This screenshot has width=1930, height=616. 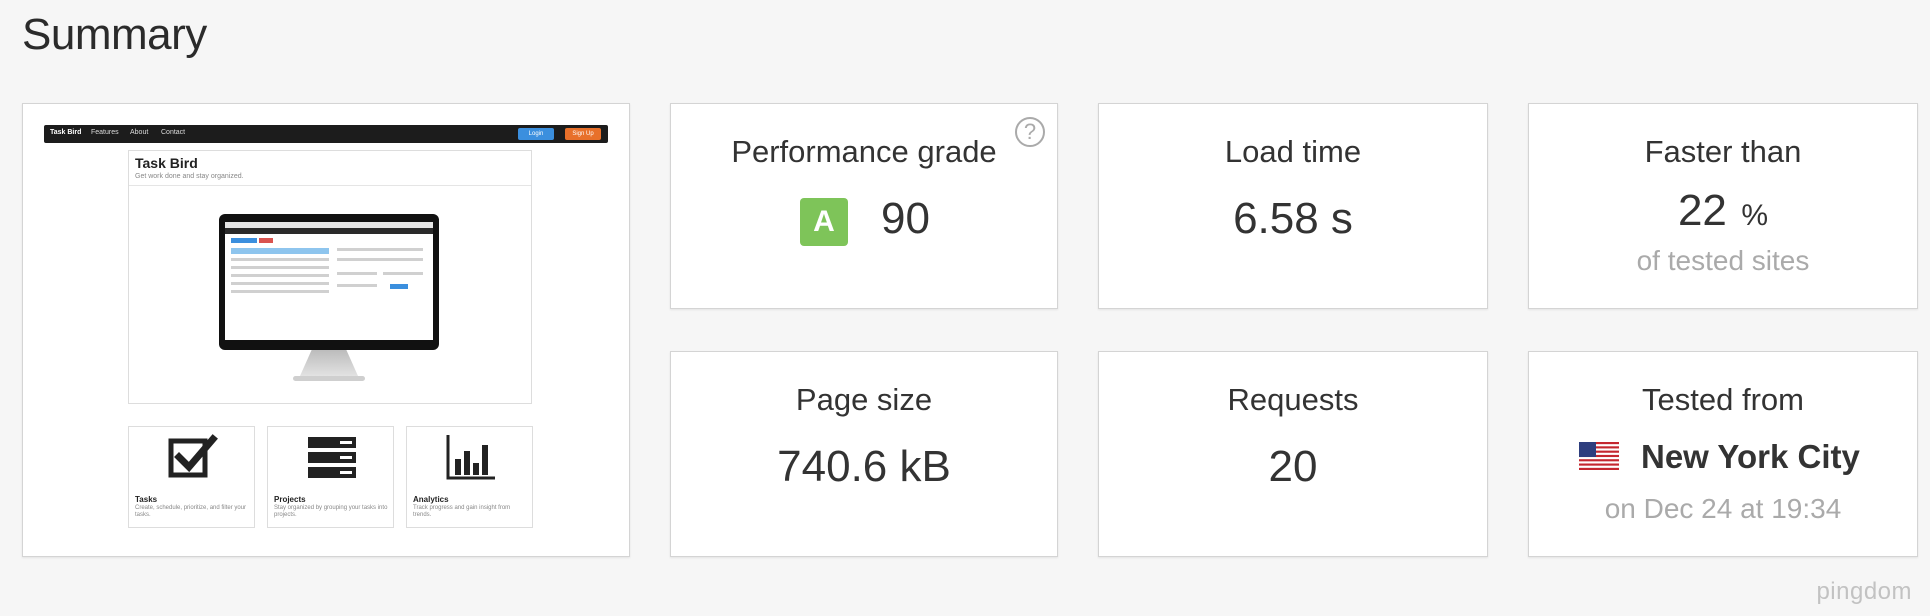 What do you see at coordinates (105, 132) in the screenshot?
I see `preview-nav-link: Features` at bounding box center [105, 132].